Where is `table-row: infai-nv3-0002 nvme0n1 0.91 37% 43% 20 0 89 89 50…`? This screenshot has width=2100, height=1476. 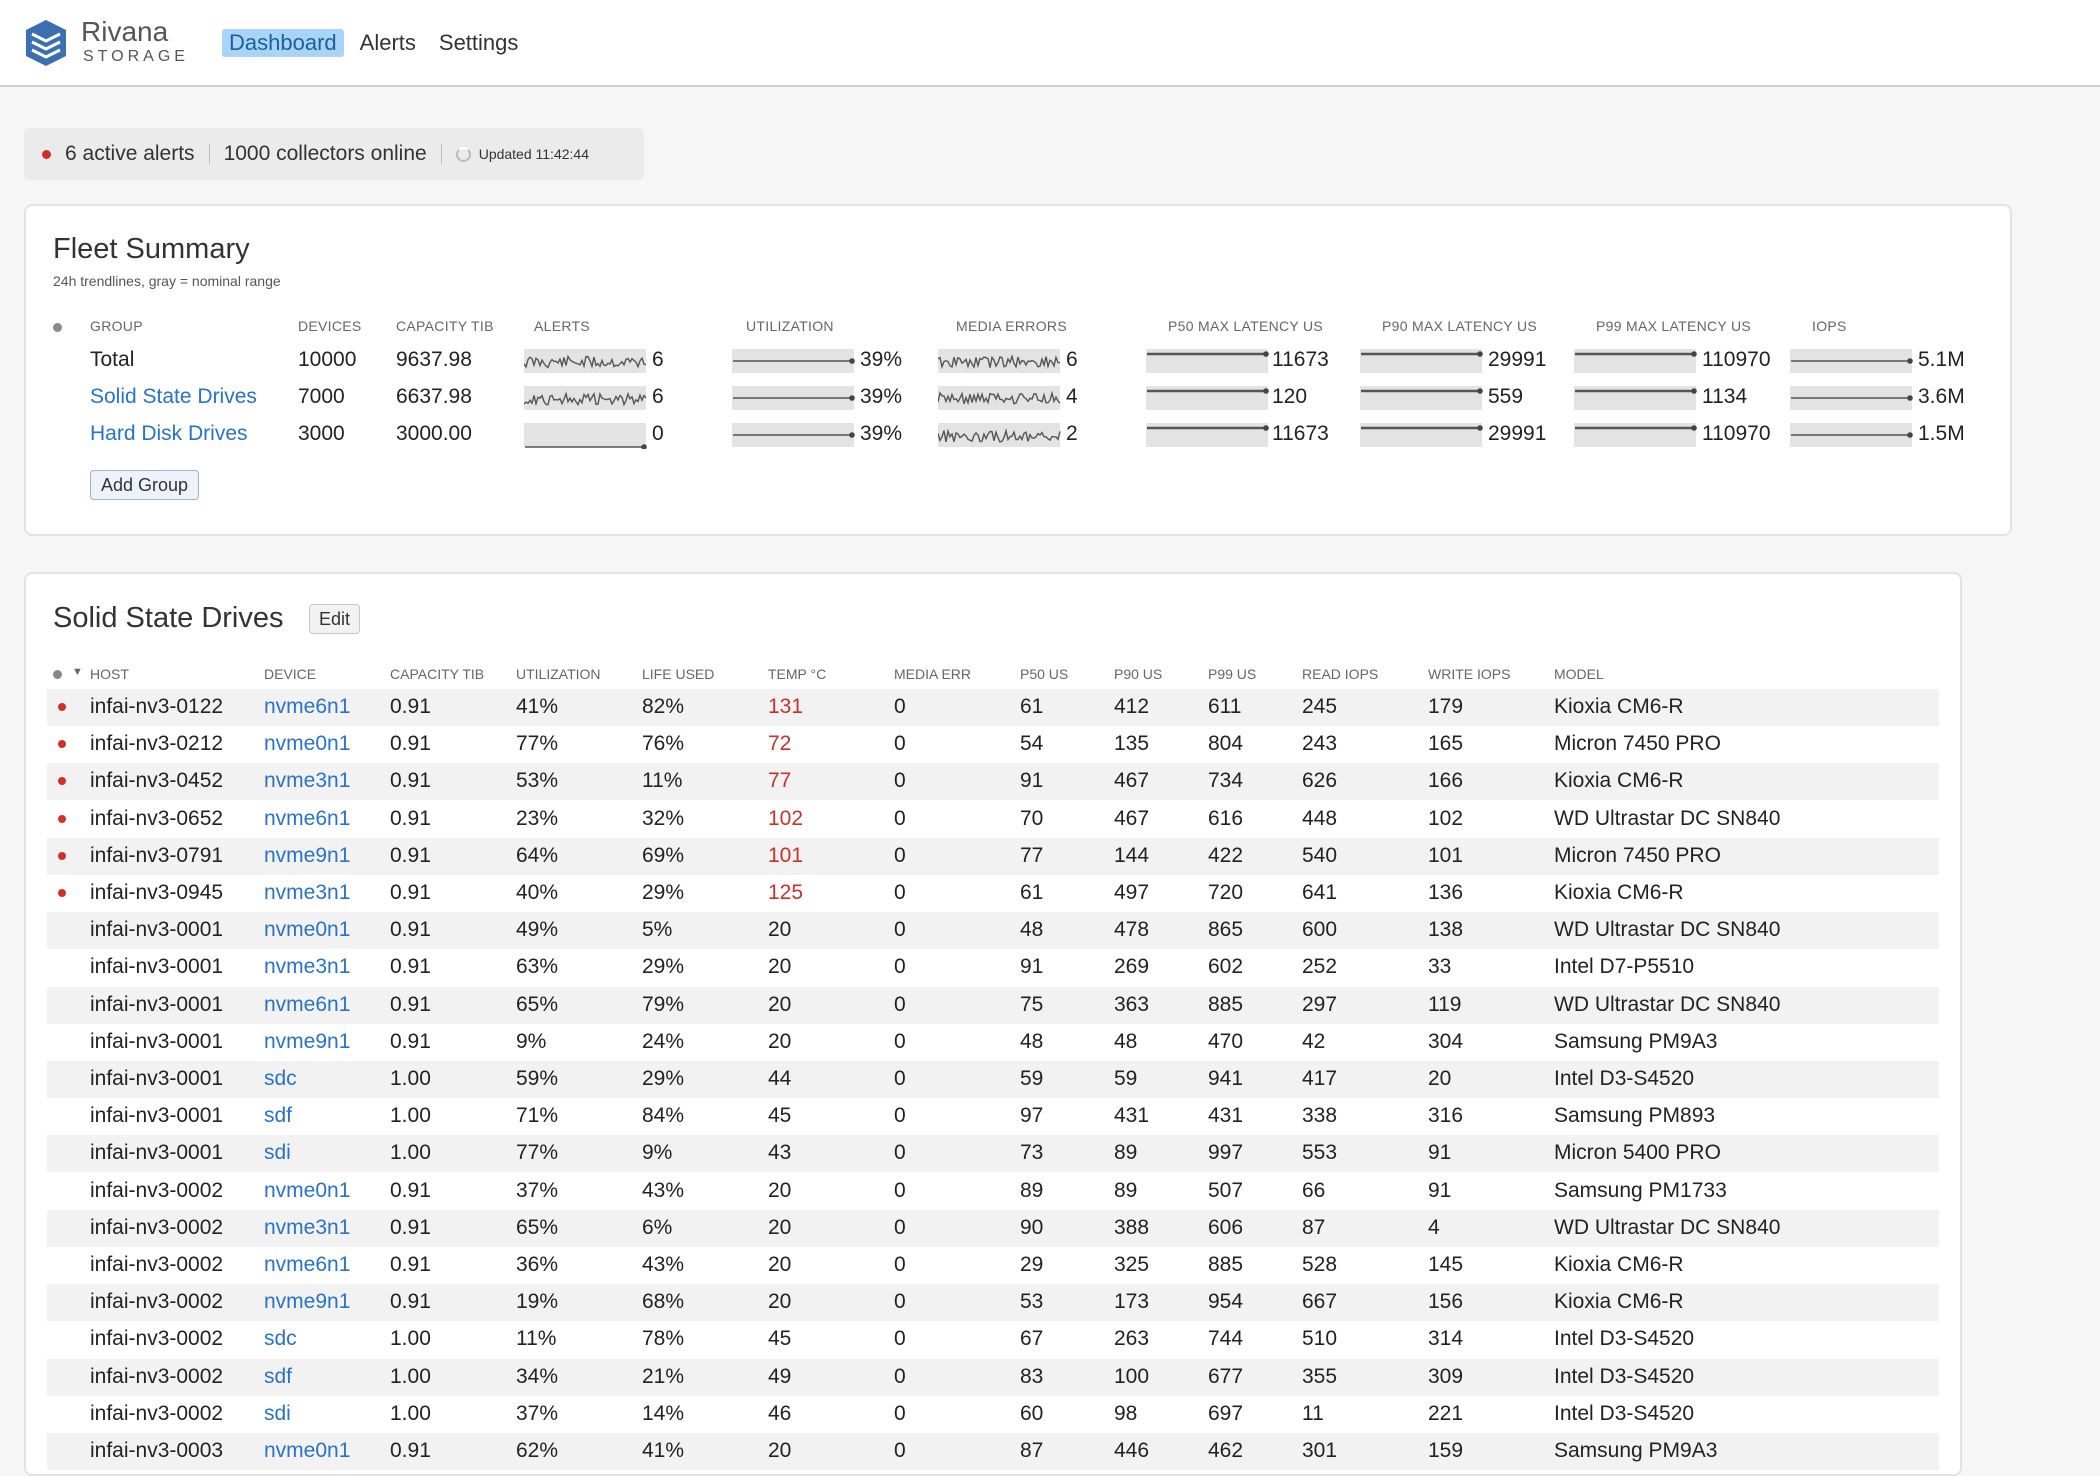 table-row: infai-nv3-0002 nvme0n1 0.91 37% 43% 20 0 89 89 50… is located at coordinates (993, 1191).